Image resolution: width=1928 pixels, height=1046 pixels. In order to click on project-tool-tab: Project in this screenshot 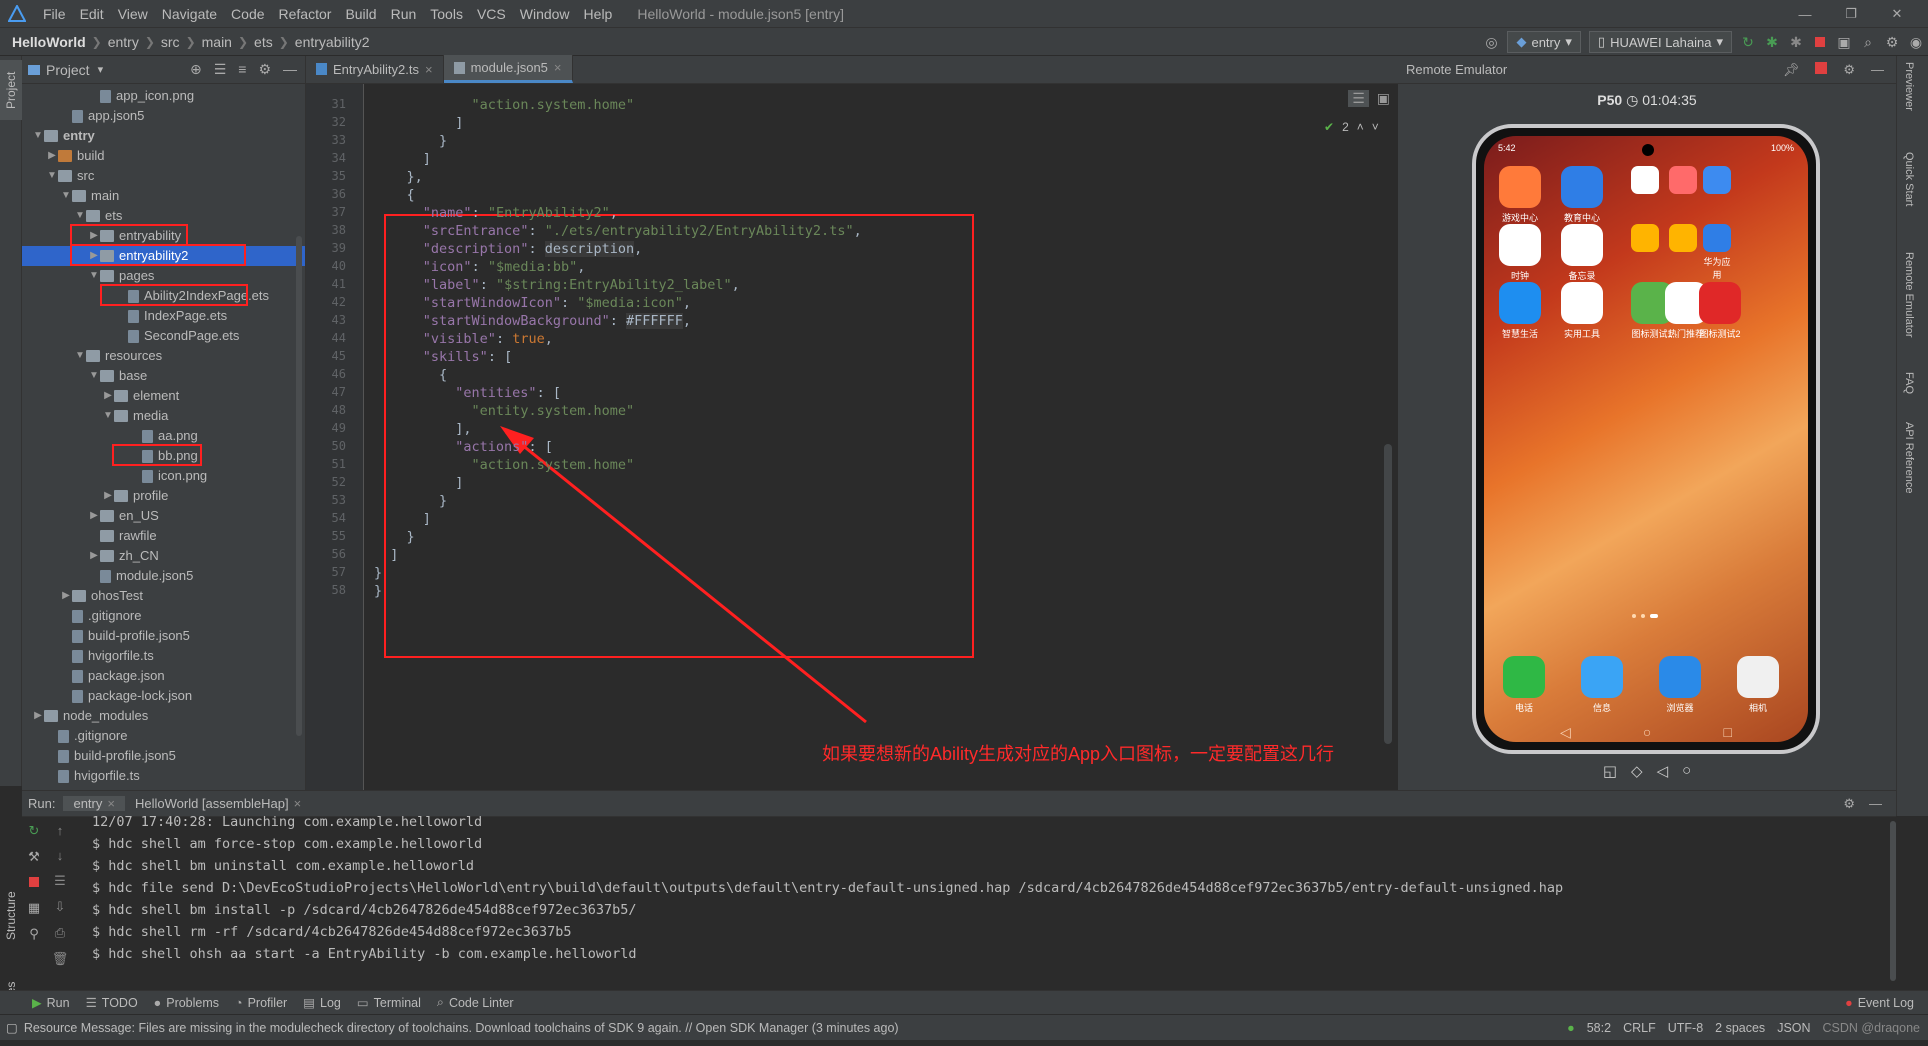, I will do `click(11, 90)`.